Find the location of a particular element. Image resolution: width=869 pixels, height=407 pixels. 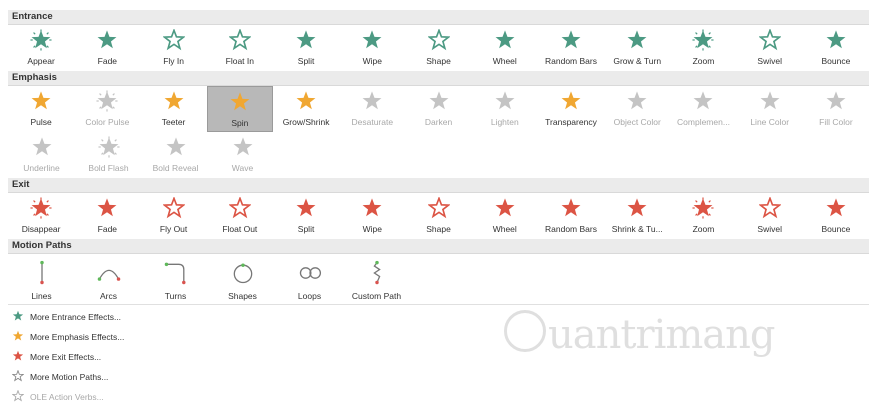

wipe-star-effect-button: Wipe is located at coordinates (372, 48).